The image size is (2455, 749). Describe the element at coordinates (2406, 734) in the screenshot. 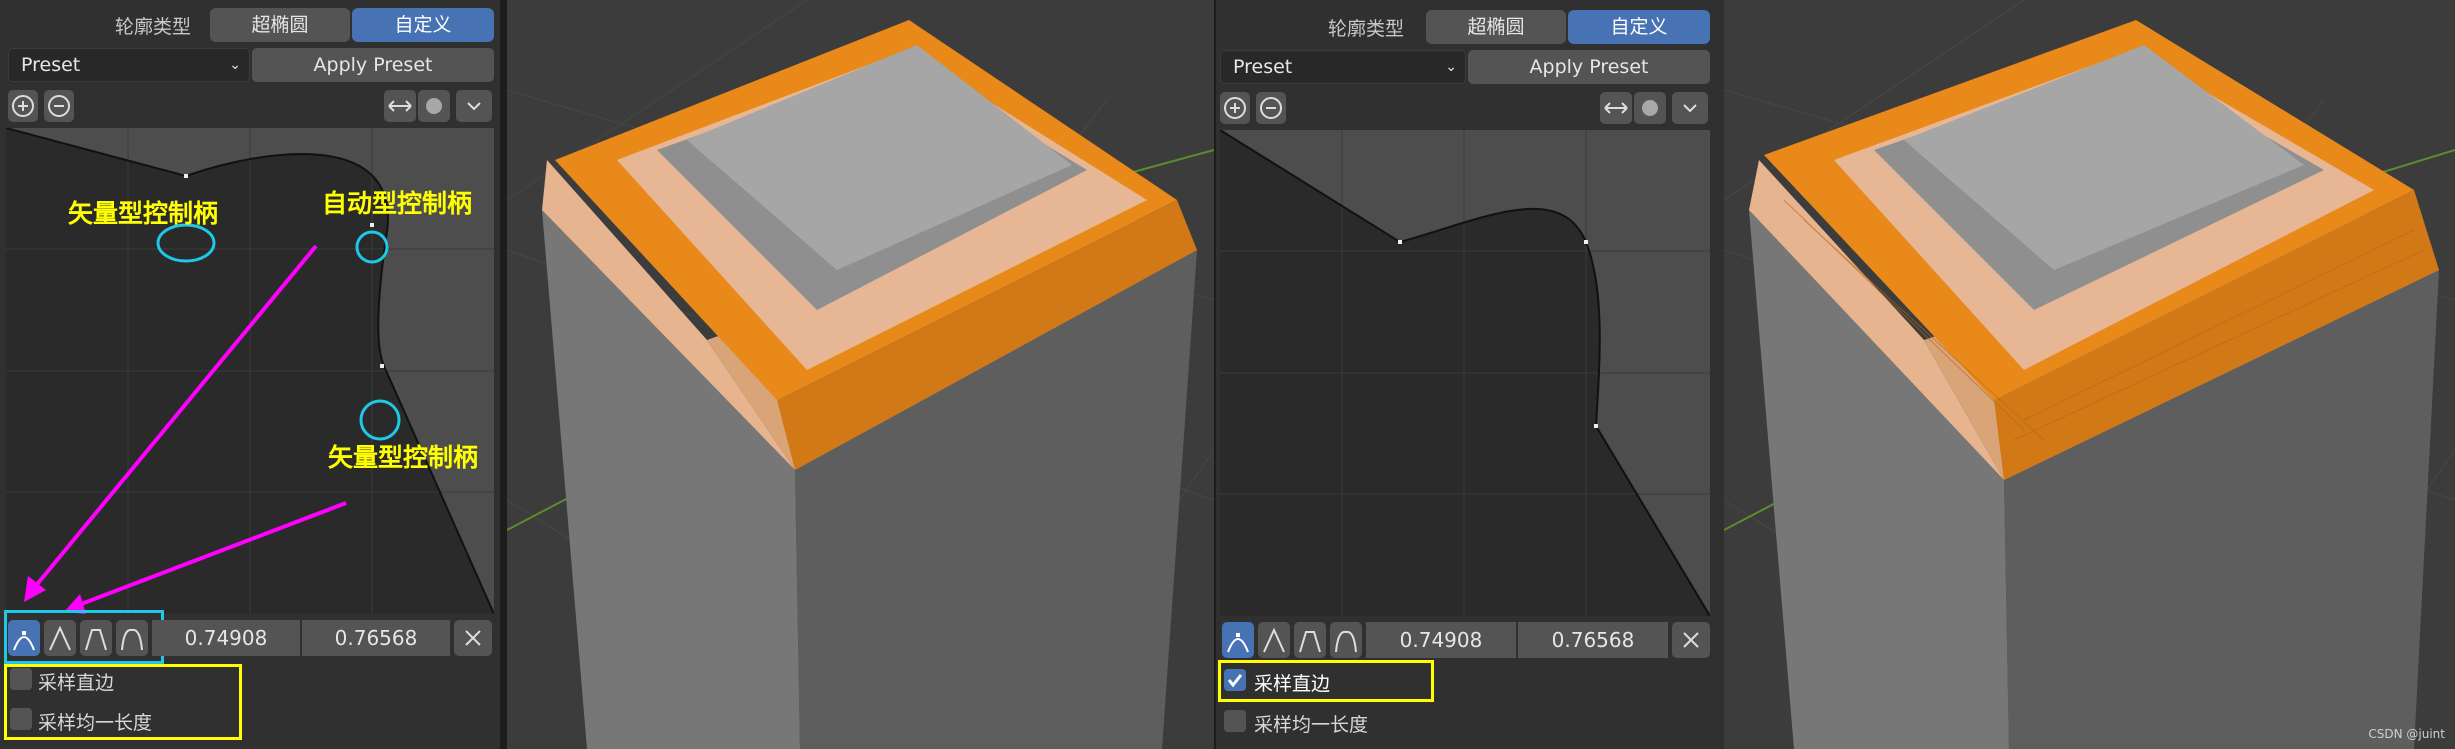

I see `watermark: CSDN @juint` at that location.